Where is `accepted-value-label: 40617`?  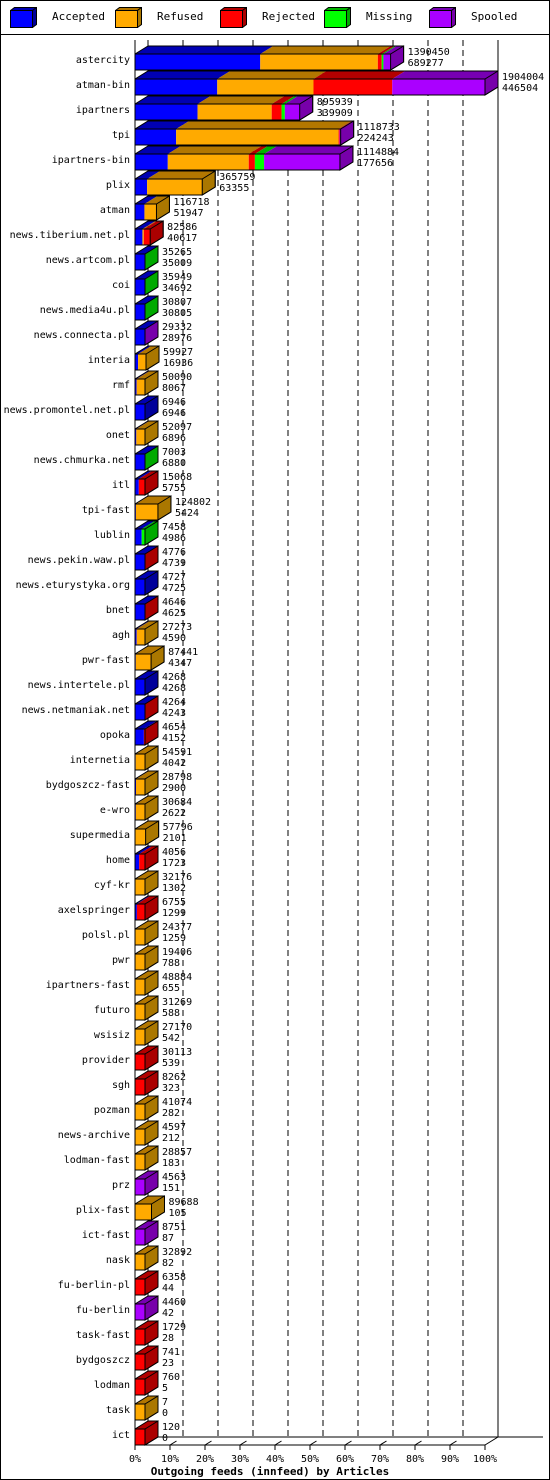
accepted-value-label: 40617 is located at coordinates (182, 238).